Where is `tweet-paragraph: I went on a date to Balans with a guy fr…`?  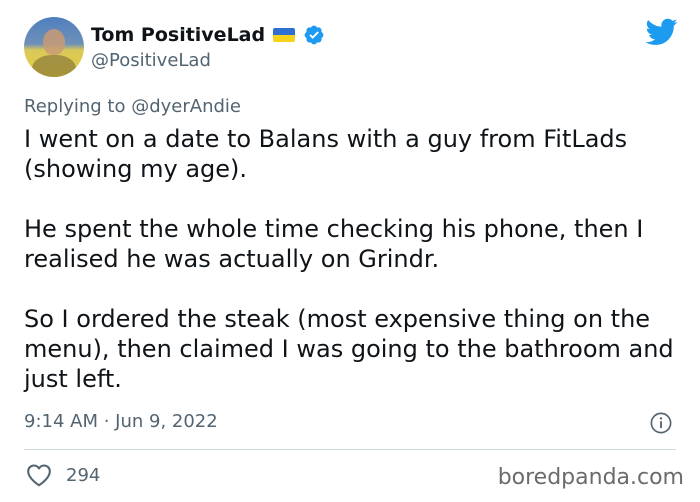 tweet-paragraph: I went on a date to Balans with a guy fr… is located at coordinates (326, 154).